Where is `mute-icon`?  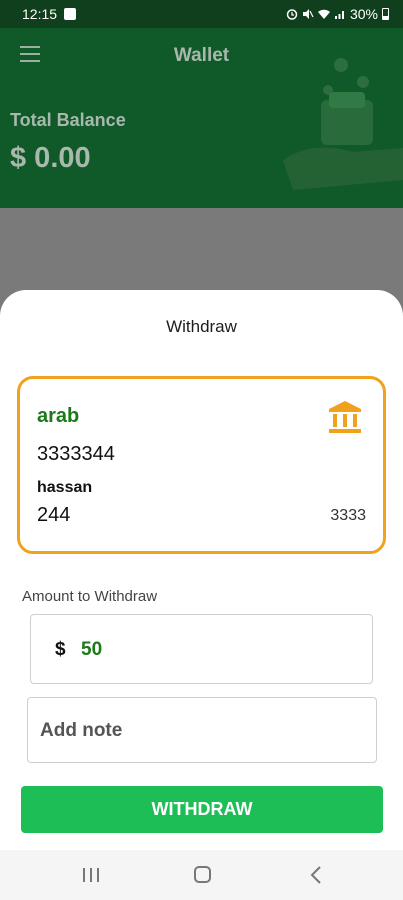
mute-icon is located at coordinates (308, 14).